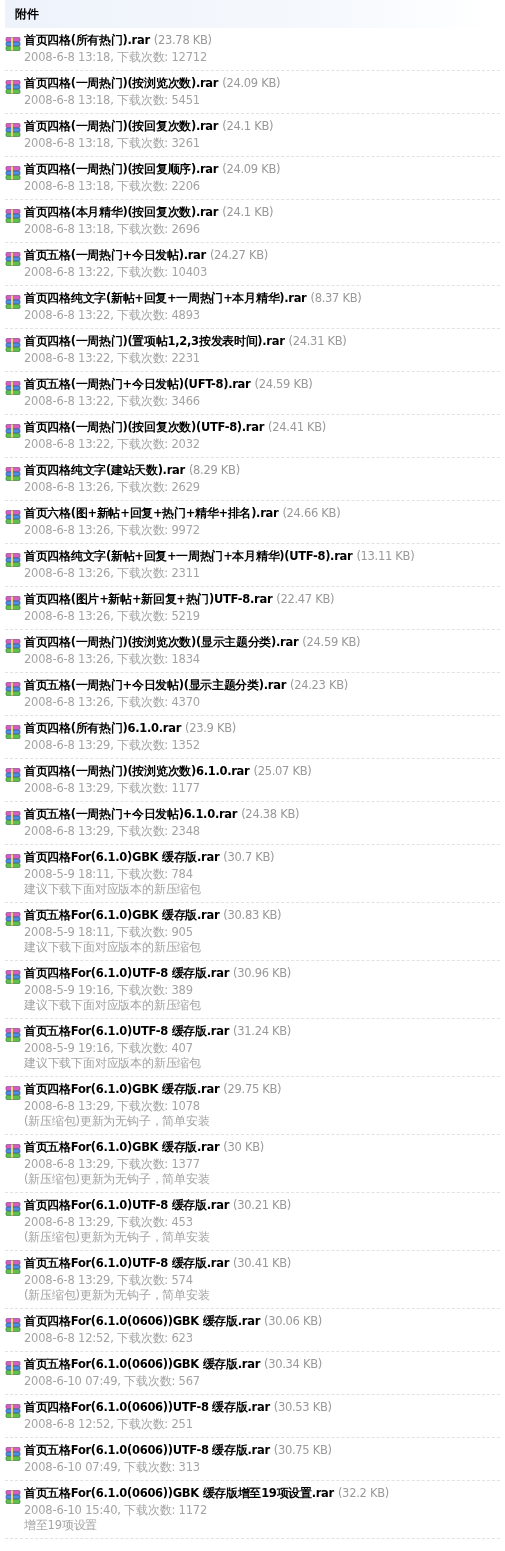  Describe the element at coordinates (210, 728) in the screenshot. I see `file-size: (23.9 KB)` at that location.